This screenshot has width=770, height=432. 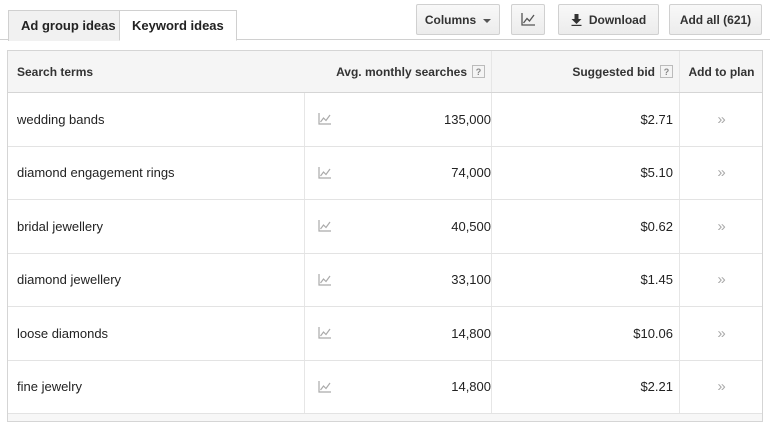 I want to click on avg-monthly-searches-cell: 74,000, so click(x=417, y=173).